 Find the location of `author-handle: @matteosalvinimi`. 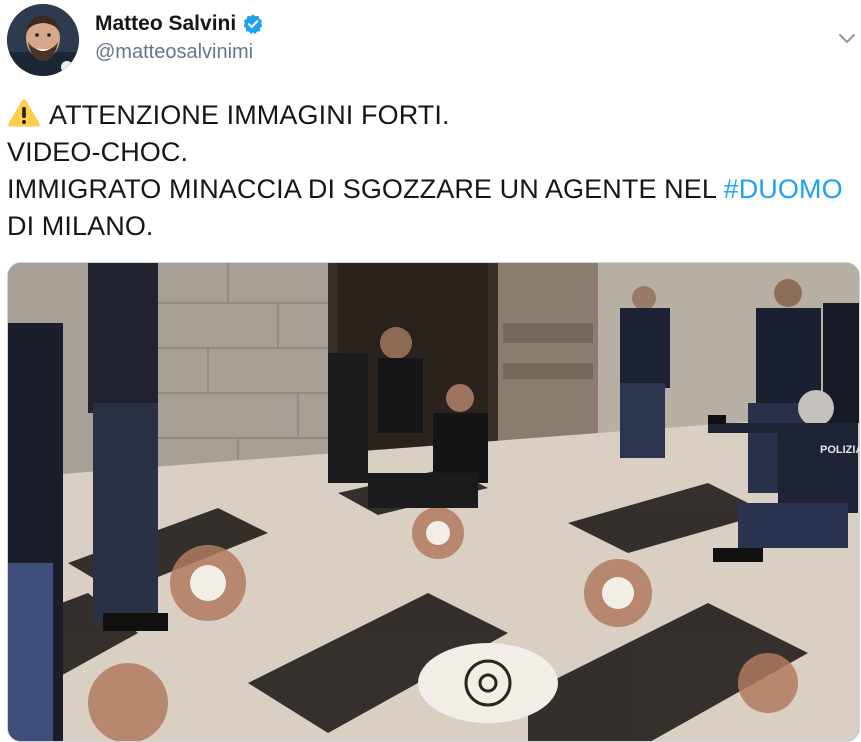

author-handle: @matteosalvinimi is located at coordinates (174, 52).